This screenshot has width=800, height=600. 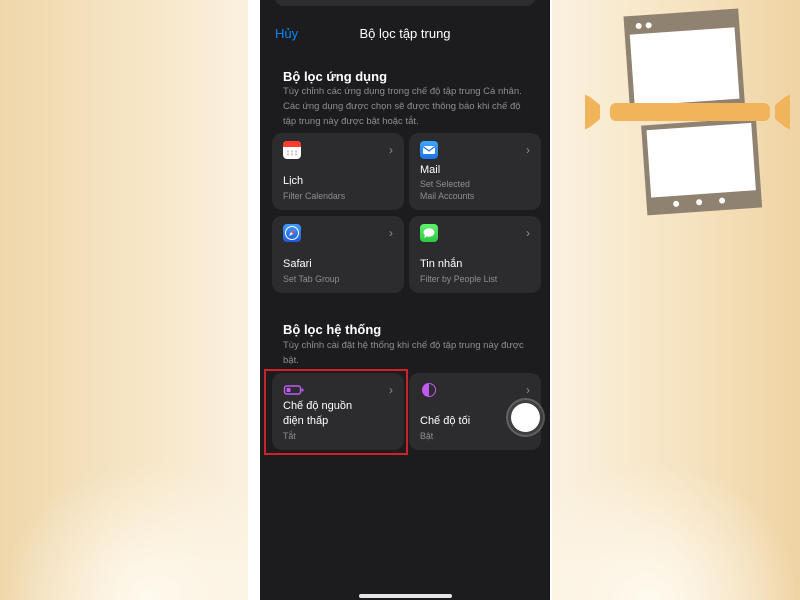 What do you see at coordinates (429, 390) in the screenshot?
I see `dark-mode-icon` at bounding box center [429, 390].